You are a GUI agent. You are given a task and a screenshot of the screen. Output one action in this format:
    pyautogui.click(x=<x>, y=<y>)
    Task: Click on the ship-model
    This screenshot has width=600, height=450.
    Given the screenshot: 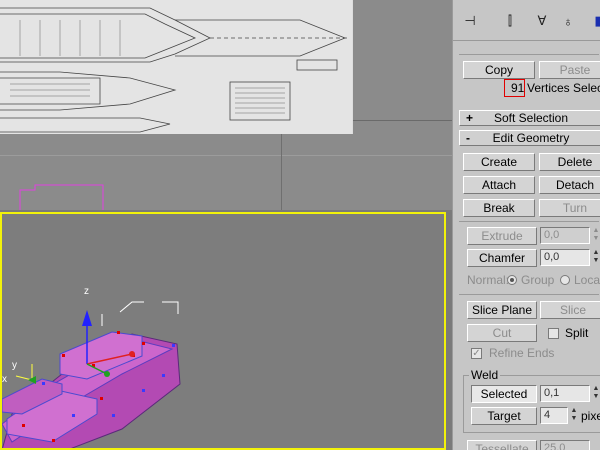 What is the action you would take?
    pyautogui.click(x=91, y=374)
    